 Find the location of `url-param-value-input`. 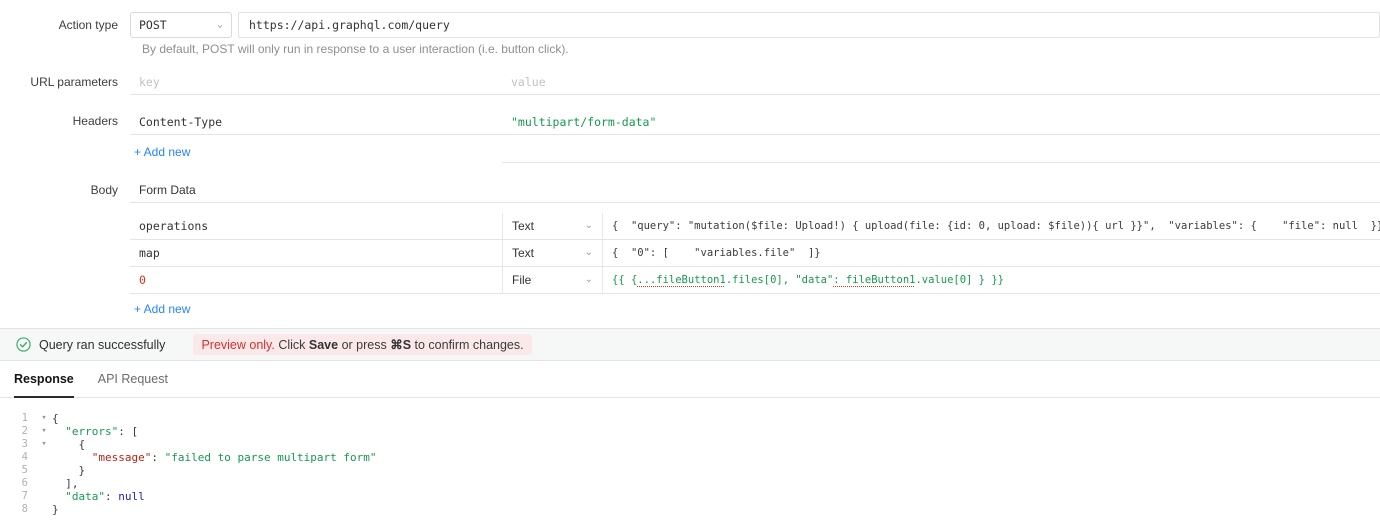

url-param-value-input is located at coordinates (941, 81).